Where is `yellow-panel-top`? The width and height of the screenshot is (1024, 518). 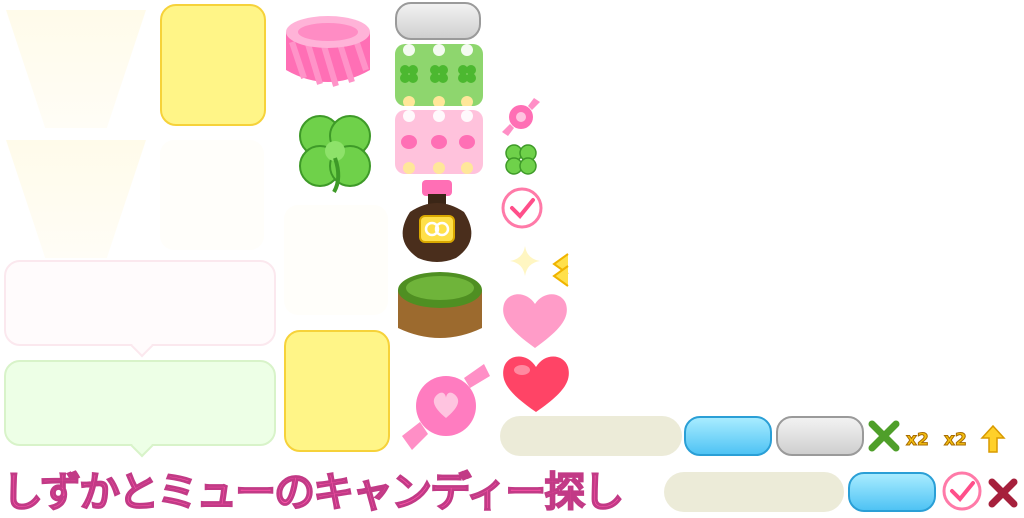 yellow-panel-top is located at coordinates (213, 65).